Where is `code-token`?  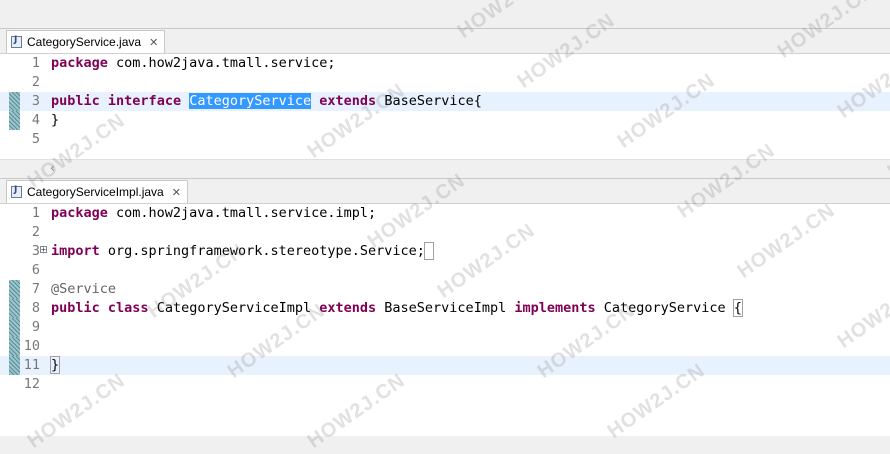 code-token is located at coordinates (429, 251).